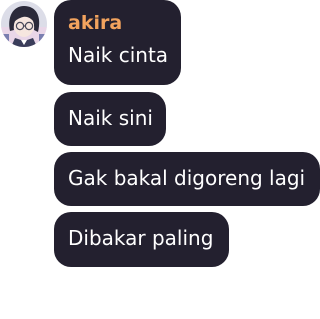 The image size is (320, 319). I want to click on message-text: Naik cinta, so click(118, 55).